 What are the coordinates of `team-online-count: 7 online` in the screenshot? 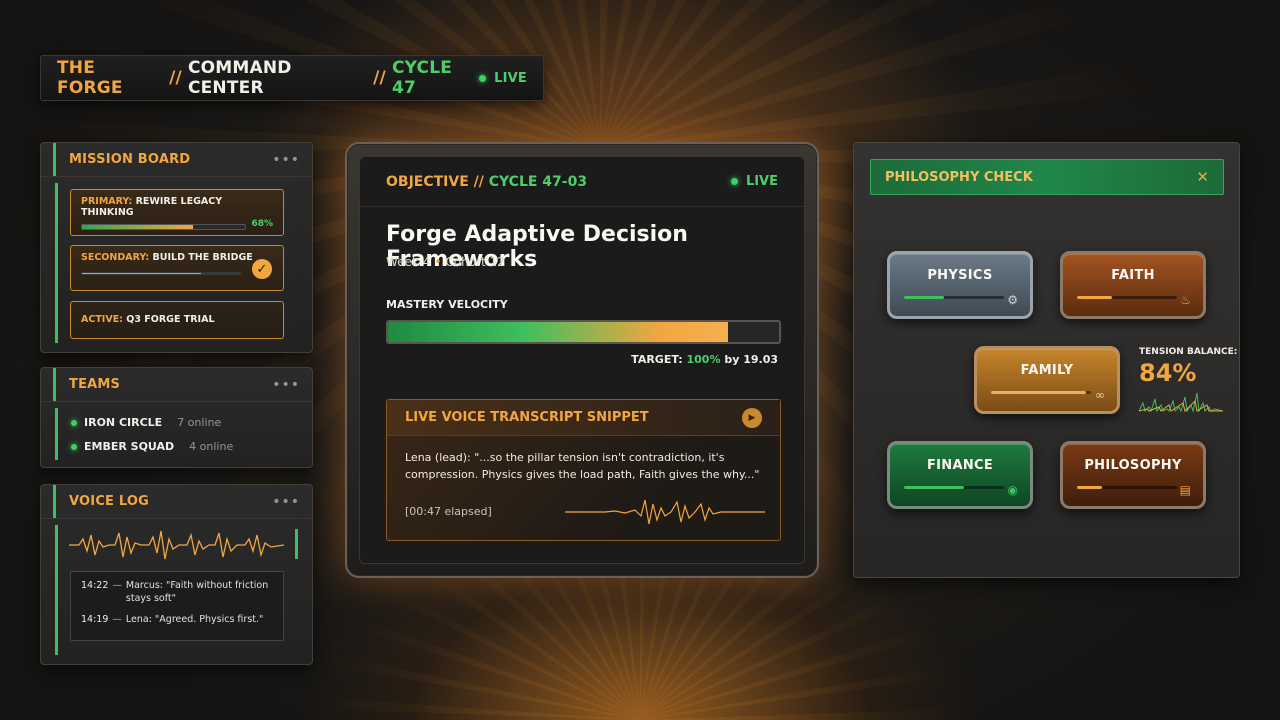 It's located at (199, 422).